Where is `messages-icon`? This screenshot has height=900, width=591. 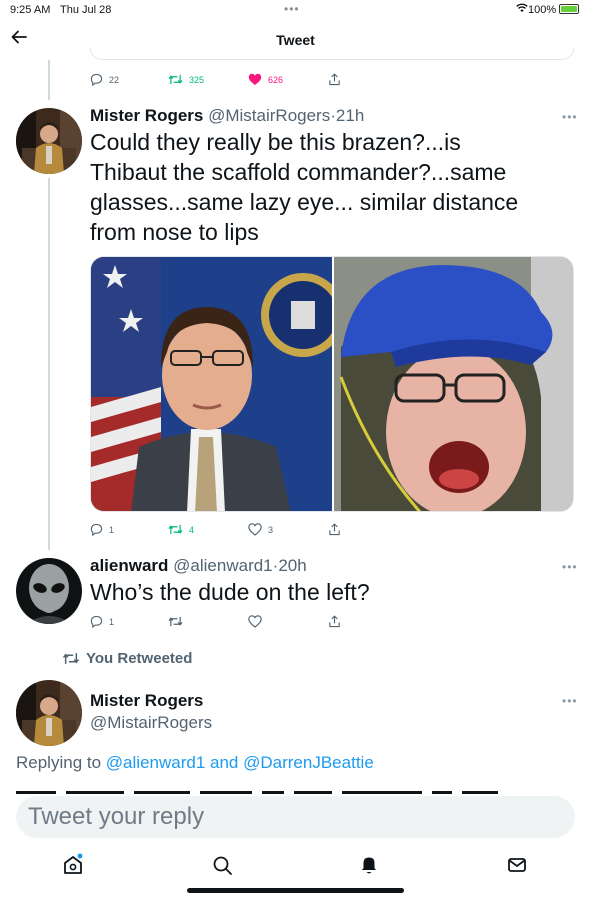
messages-icon is located at coordinates (517, 865).